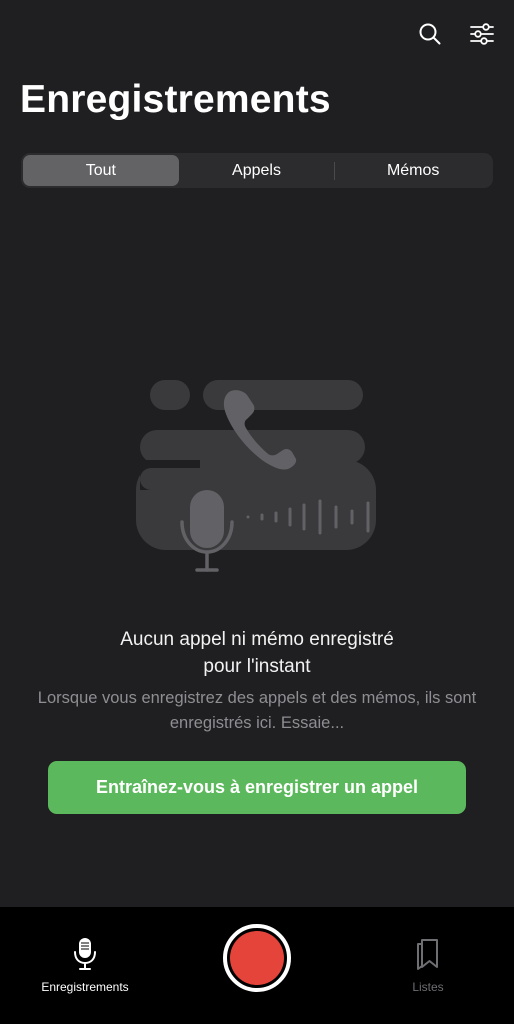 The image size is (514, 1024). Describe the element at coordinates (85, 987) in the screenshot. I see `tab-recordings-label: Enregistrements` at that location.